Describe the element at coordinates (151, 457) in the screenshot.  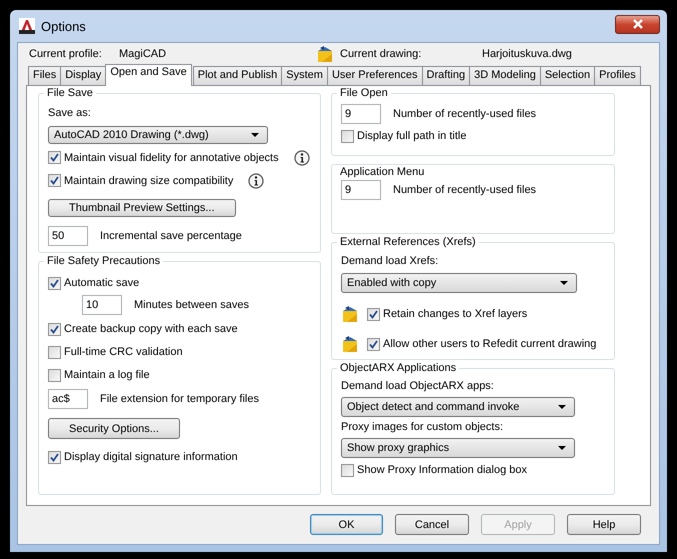
I see `checkbox-label: Display digital signature information` at that location.